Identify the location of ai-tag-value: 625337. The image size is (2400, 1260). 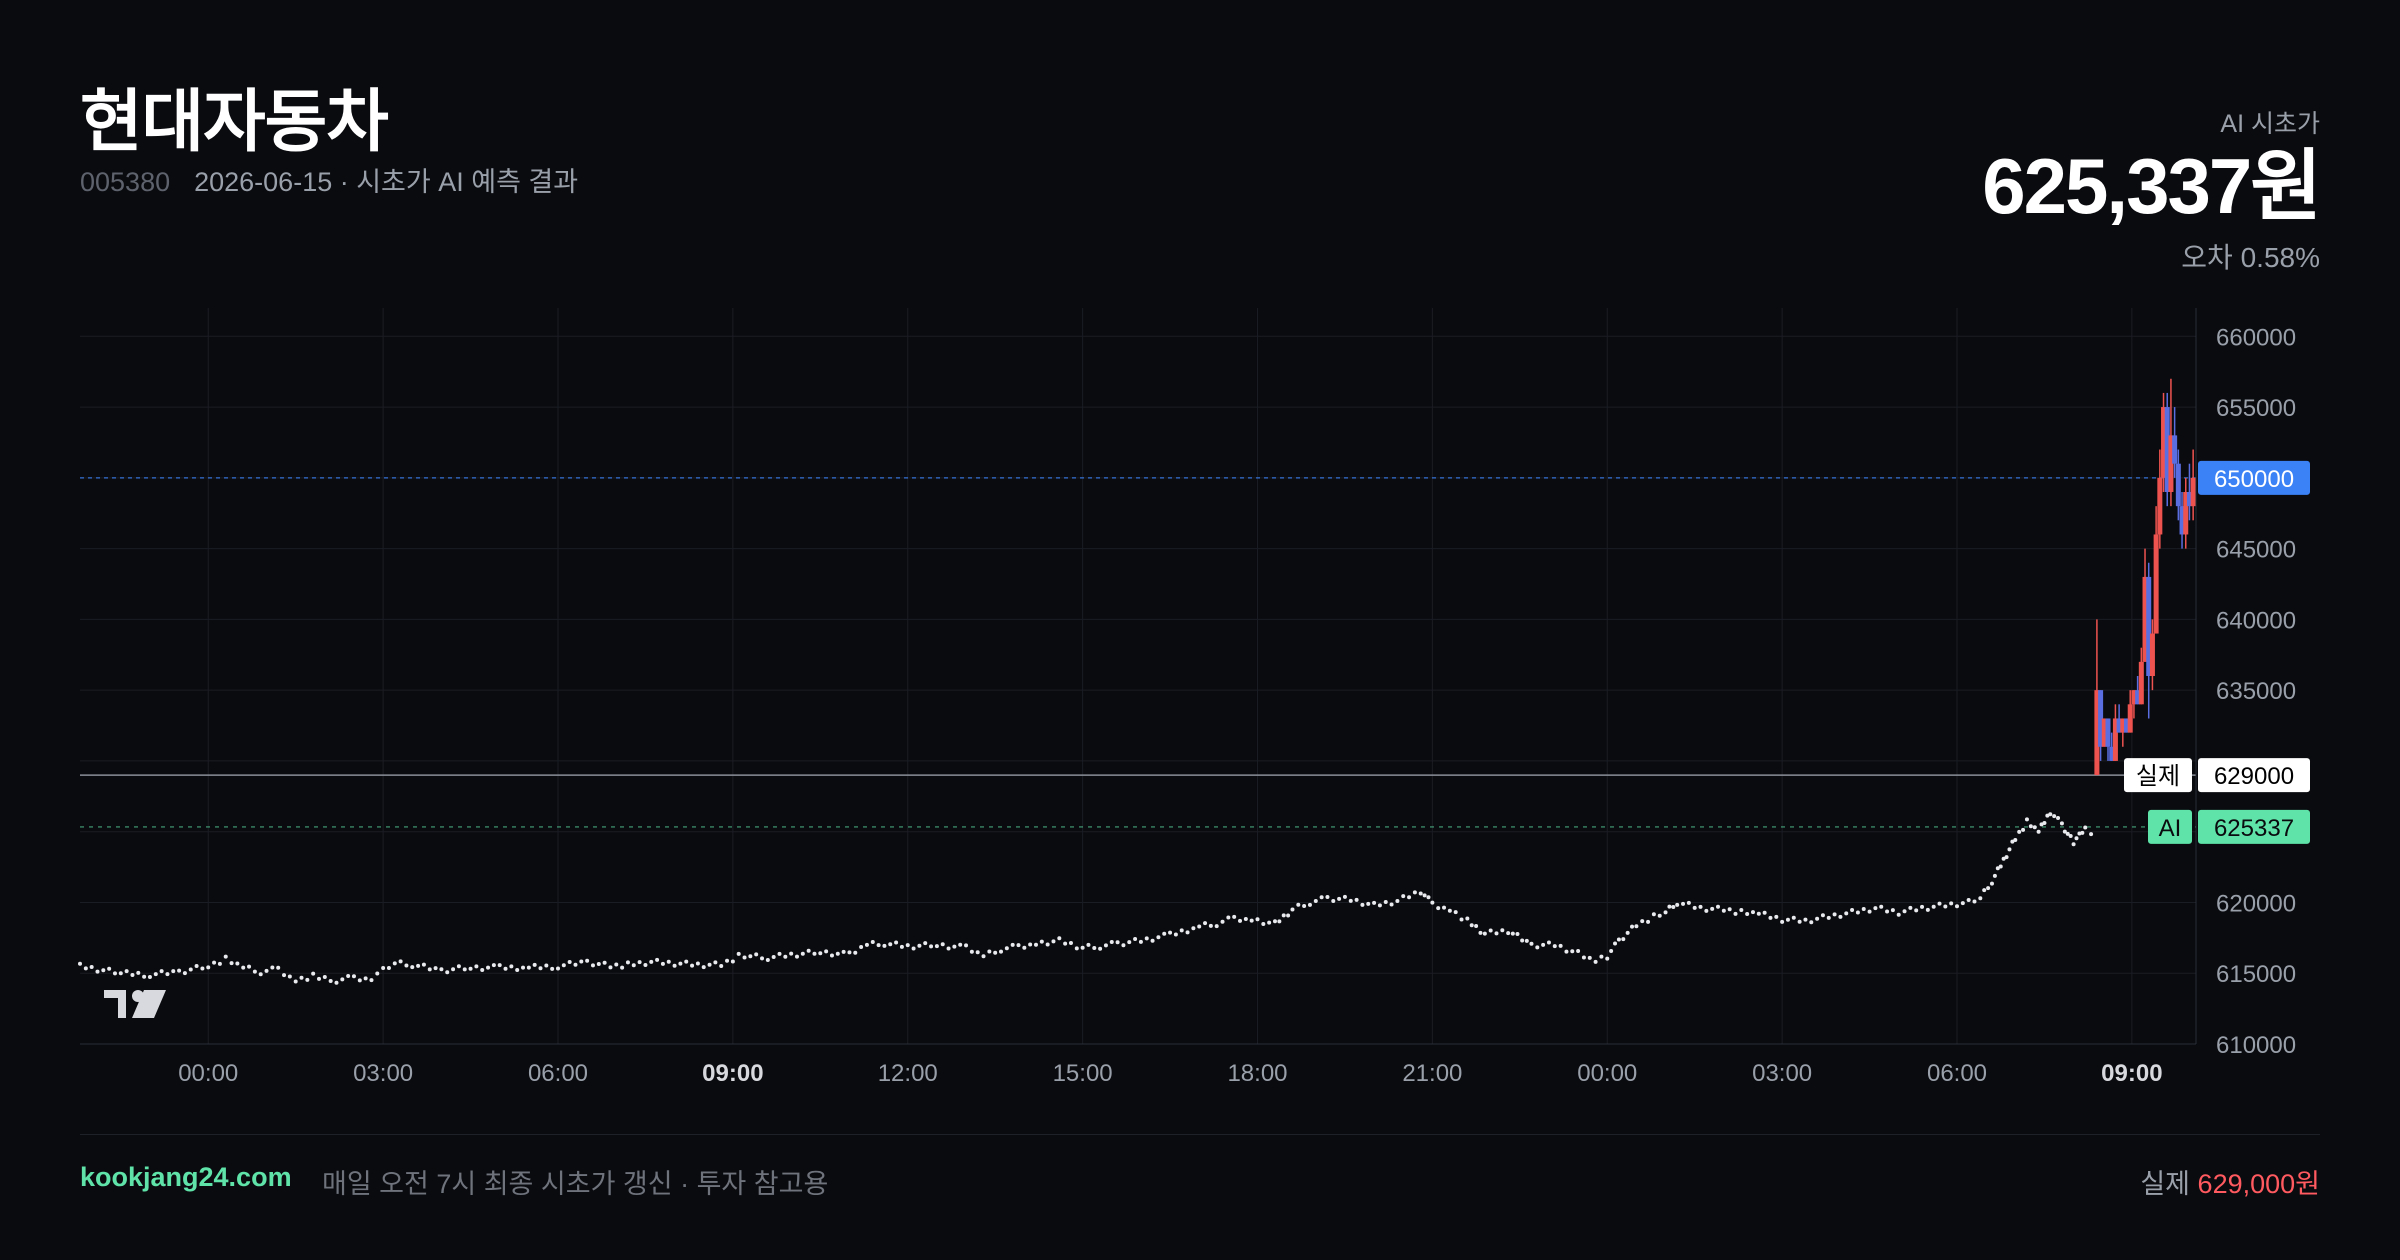
(2254, 828).